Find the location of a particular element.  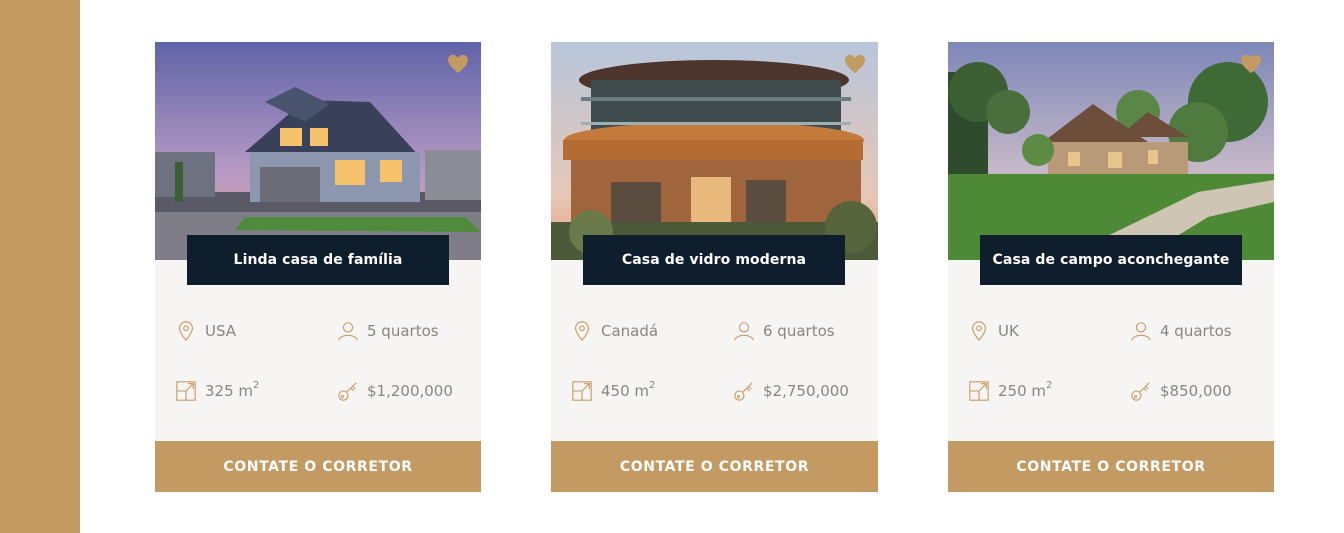

property-title-box: Casa de campo aconchegante is located at coordinates (1111, 260).